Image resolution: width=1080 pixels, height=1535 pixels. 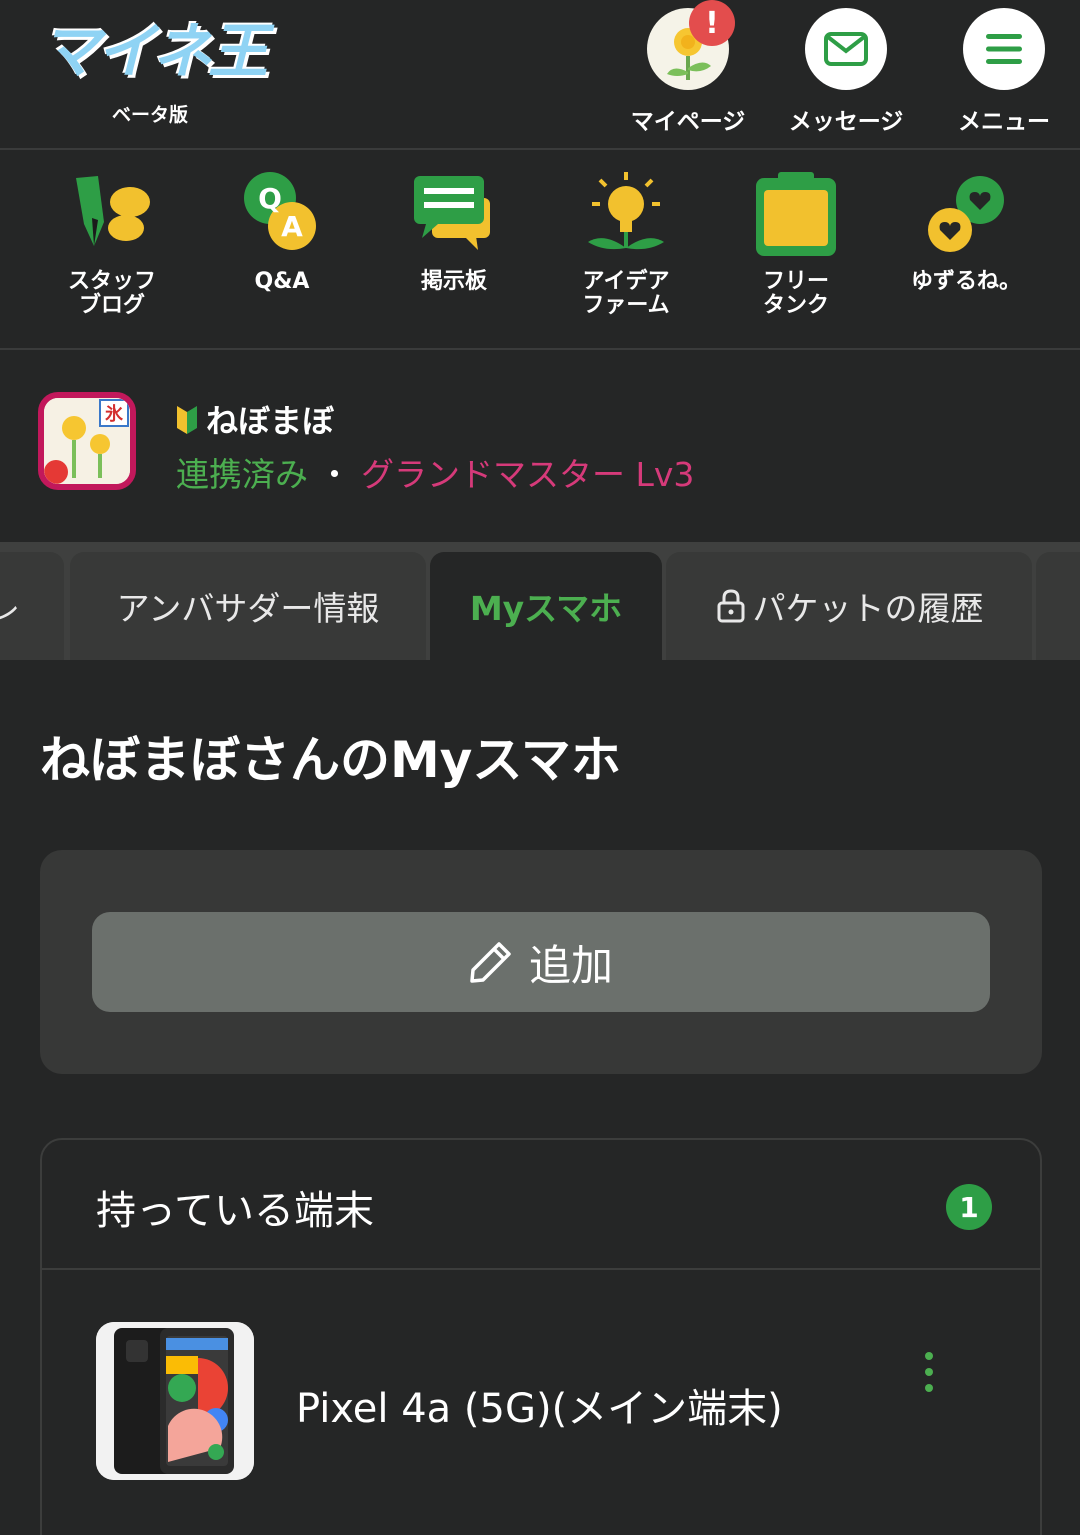 I want to click on more-options-icon, so click(x=929, y=1372).